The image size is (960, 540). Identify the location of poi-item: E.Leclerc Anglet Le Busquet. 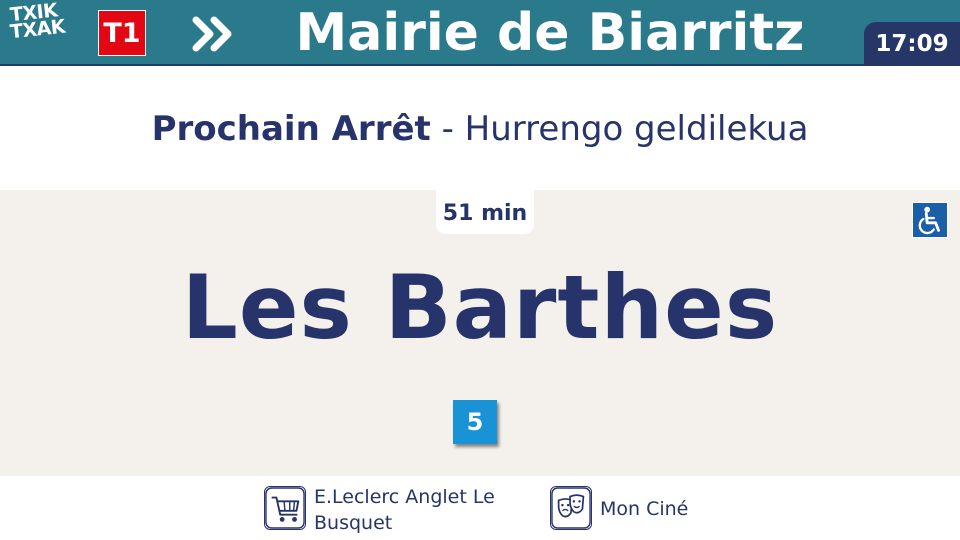
(394, 509).